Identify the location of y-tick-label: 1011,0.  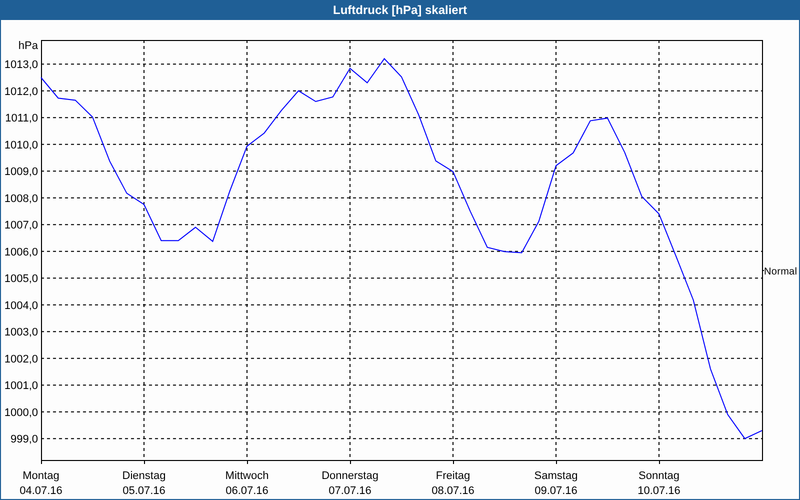
(21, 118).